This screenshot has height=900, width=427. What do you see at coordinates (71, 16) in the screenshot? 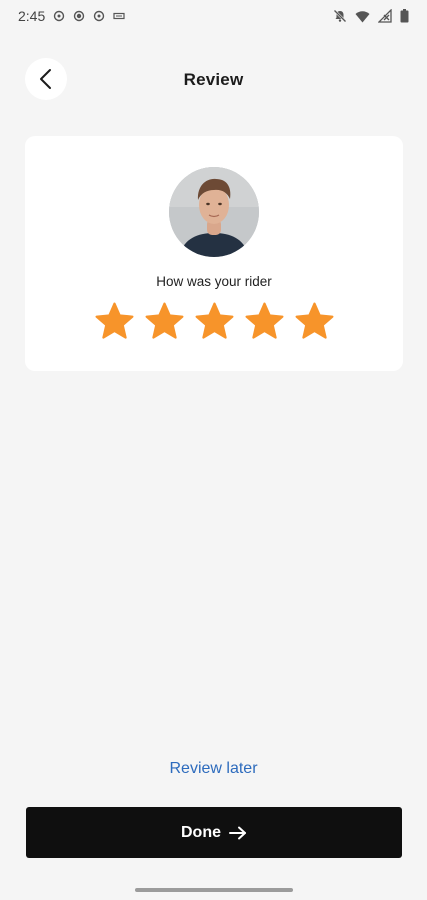
I see `status-left: 2:45` at bounding box center [71, 16].